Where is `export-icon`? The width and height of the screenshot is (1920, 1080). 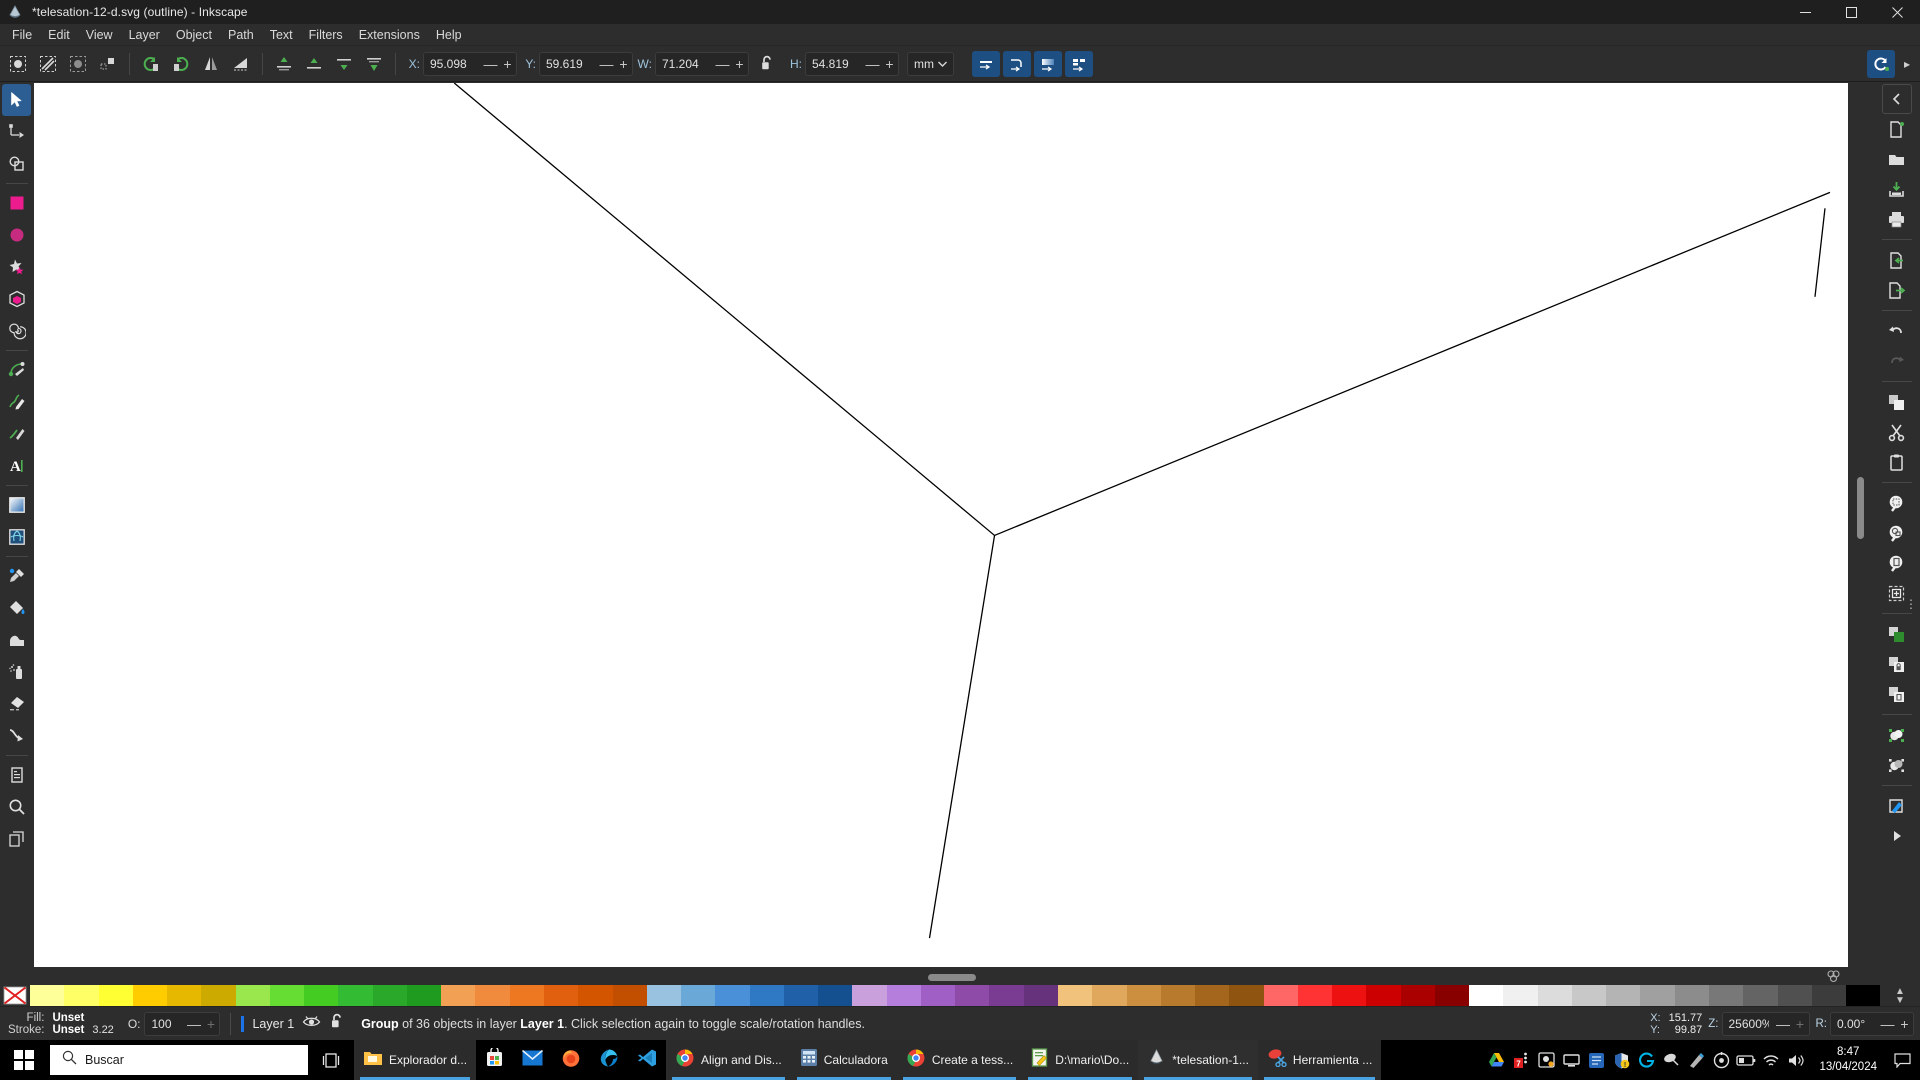 export-icon is located at coordinates (1897, 290).